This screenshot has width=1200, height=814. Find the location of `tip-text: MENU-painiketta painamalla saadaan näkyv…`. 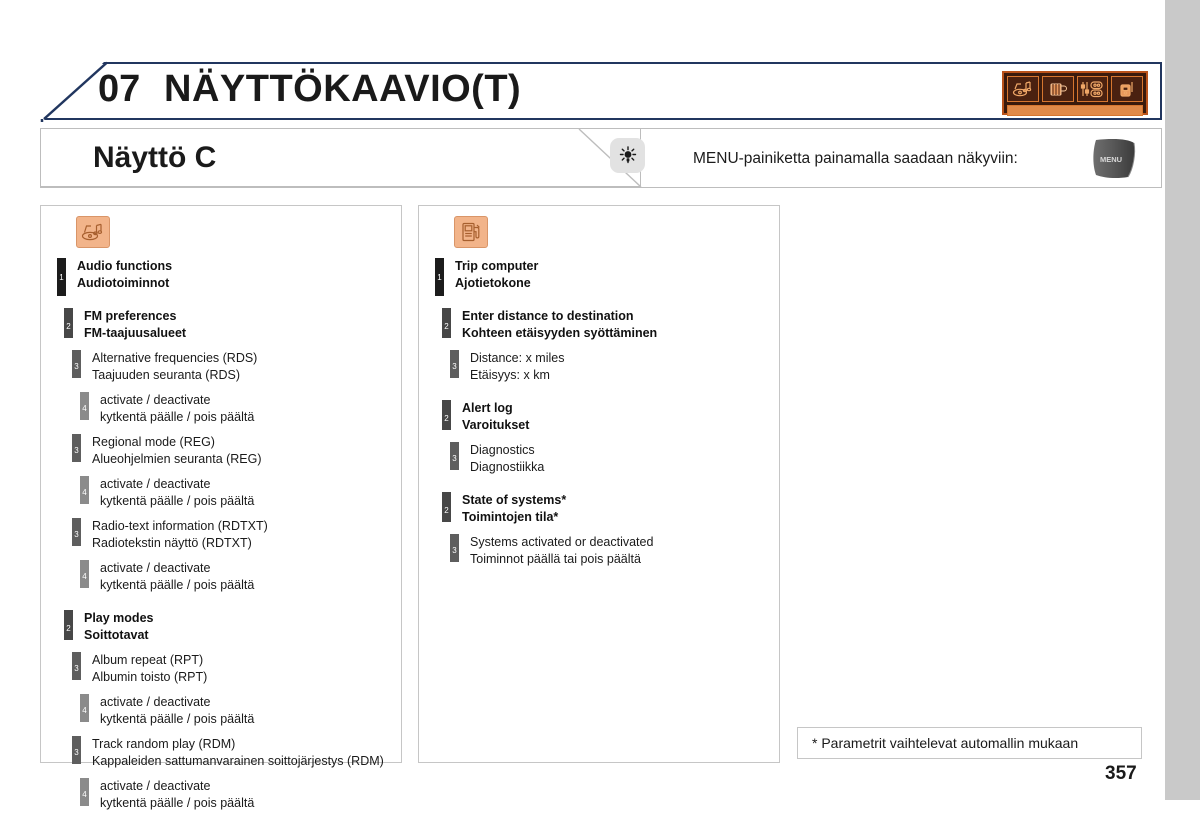

tip-text: MENU-painiketta painamalla saadaan näkyv… is located at coordinates (855, 158).